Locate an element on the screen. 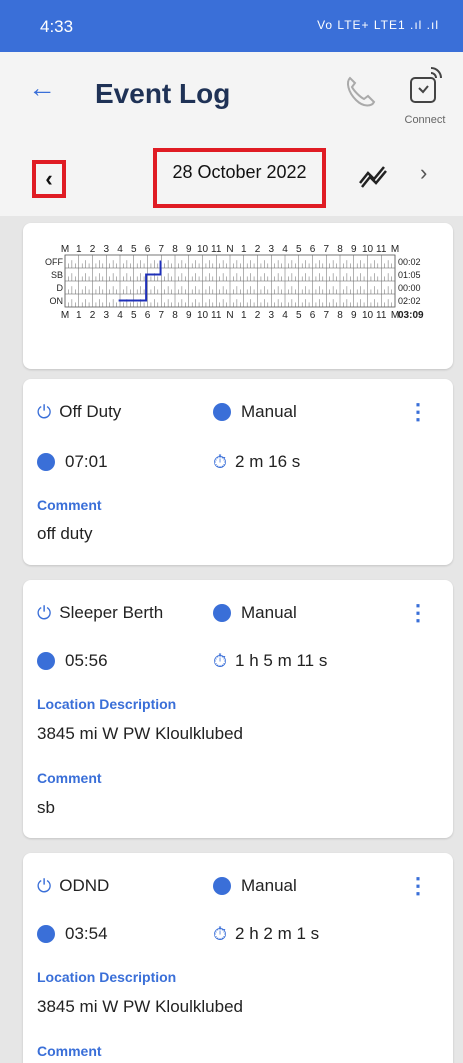 This screenshot has height=1063, width=463. hour-label-top: M is located at coordinates (395, 249).